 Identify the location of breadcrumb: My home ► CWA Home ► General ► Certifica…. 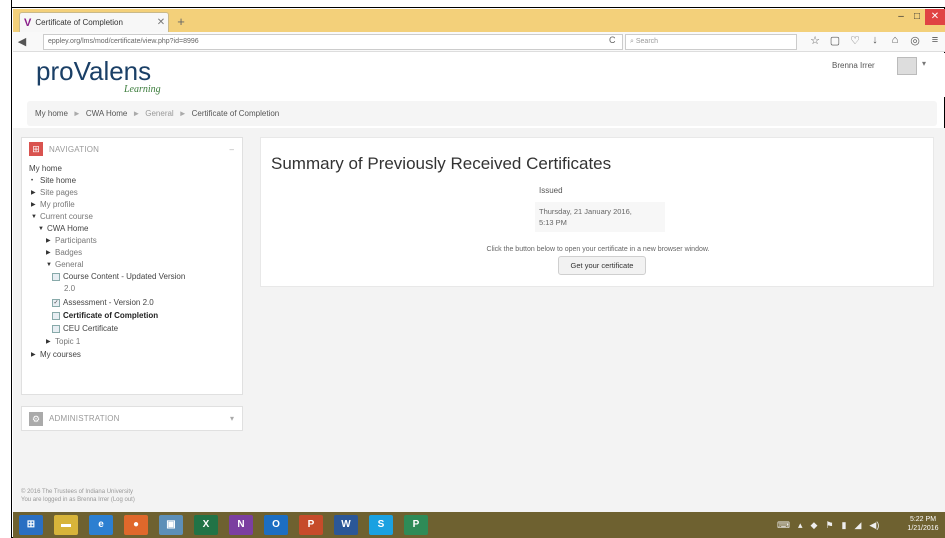
(482, 113).